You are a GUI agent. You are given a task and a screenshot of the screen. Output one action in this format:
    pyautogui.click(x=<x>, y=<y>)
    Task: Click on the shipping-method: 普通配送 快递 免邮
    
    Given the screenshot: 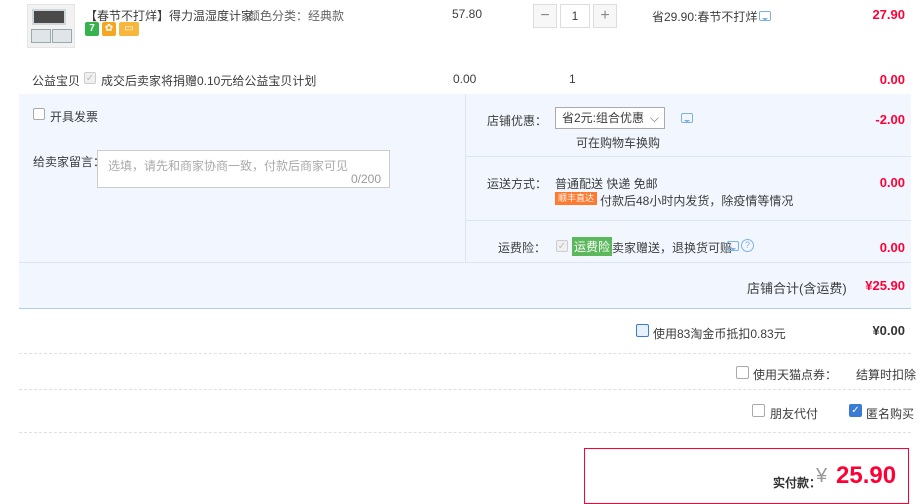 What is the action you would take?
    pyautogui.click(x=606, y=184)
    